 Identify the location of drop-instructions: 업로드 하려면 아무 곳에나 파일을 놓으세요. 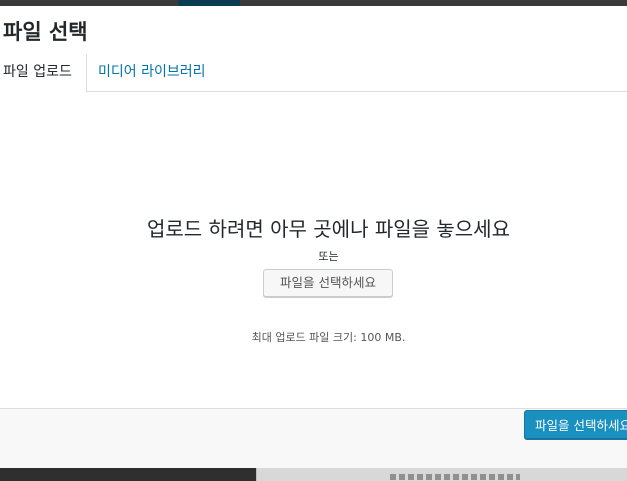
(328, 229).